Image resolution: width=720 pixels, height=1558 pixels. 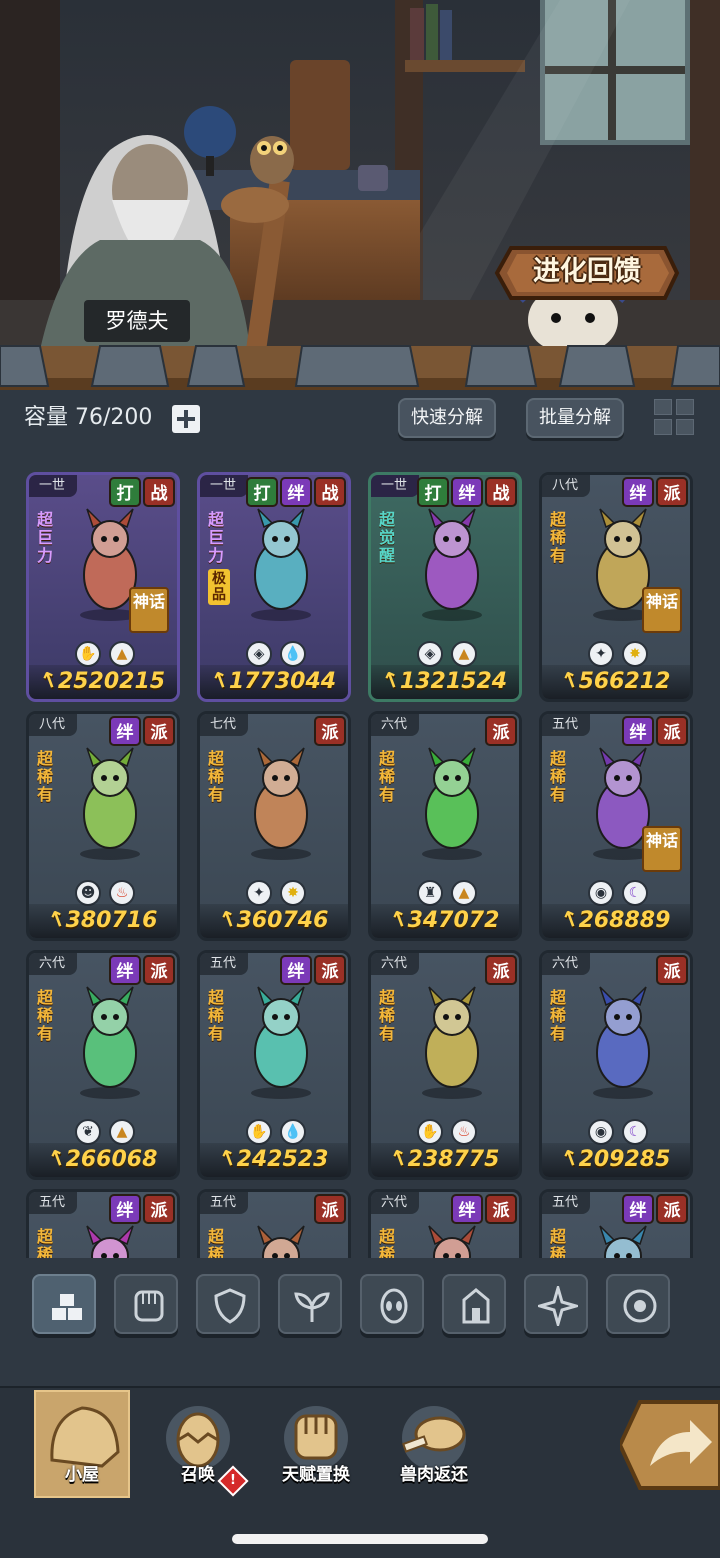 I want to click on power-value: 566212, so click(x=624, y=681).